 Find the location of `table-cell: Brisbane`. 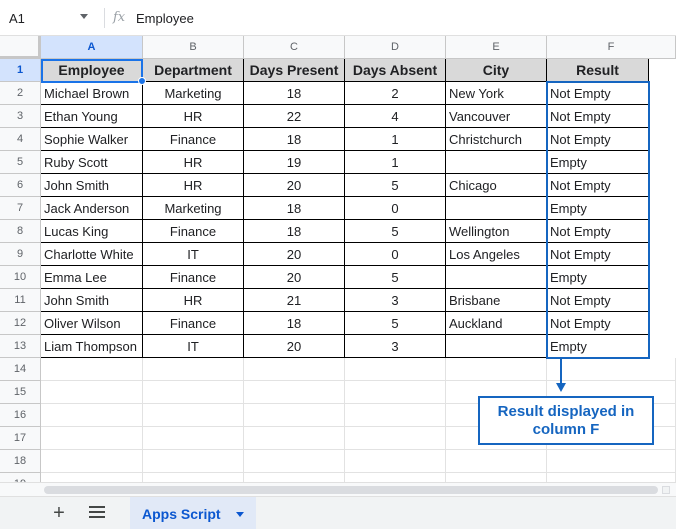

table-cell: Brisbane is located at coordinates (496, 300).